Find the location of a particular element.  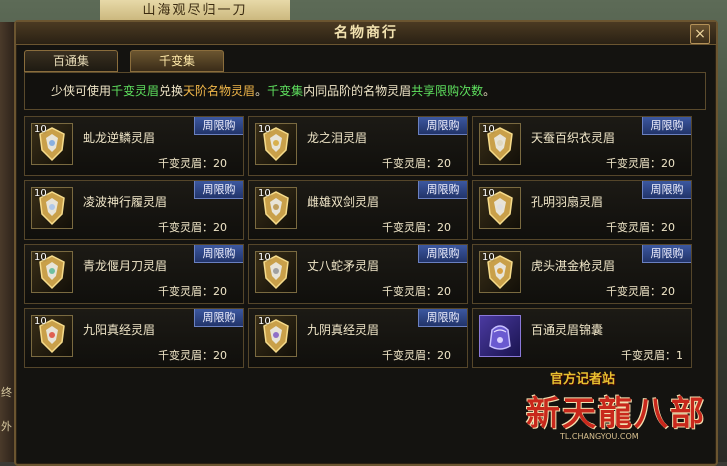

item-name: 百通灵眉锦囊 is located at coordinates (567, 330).